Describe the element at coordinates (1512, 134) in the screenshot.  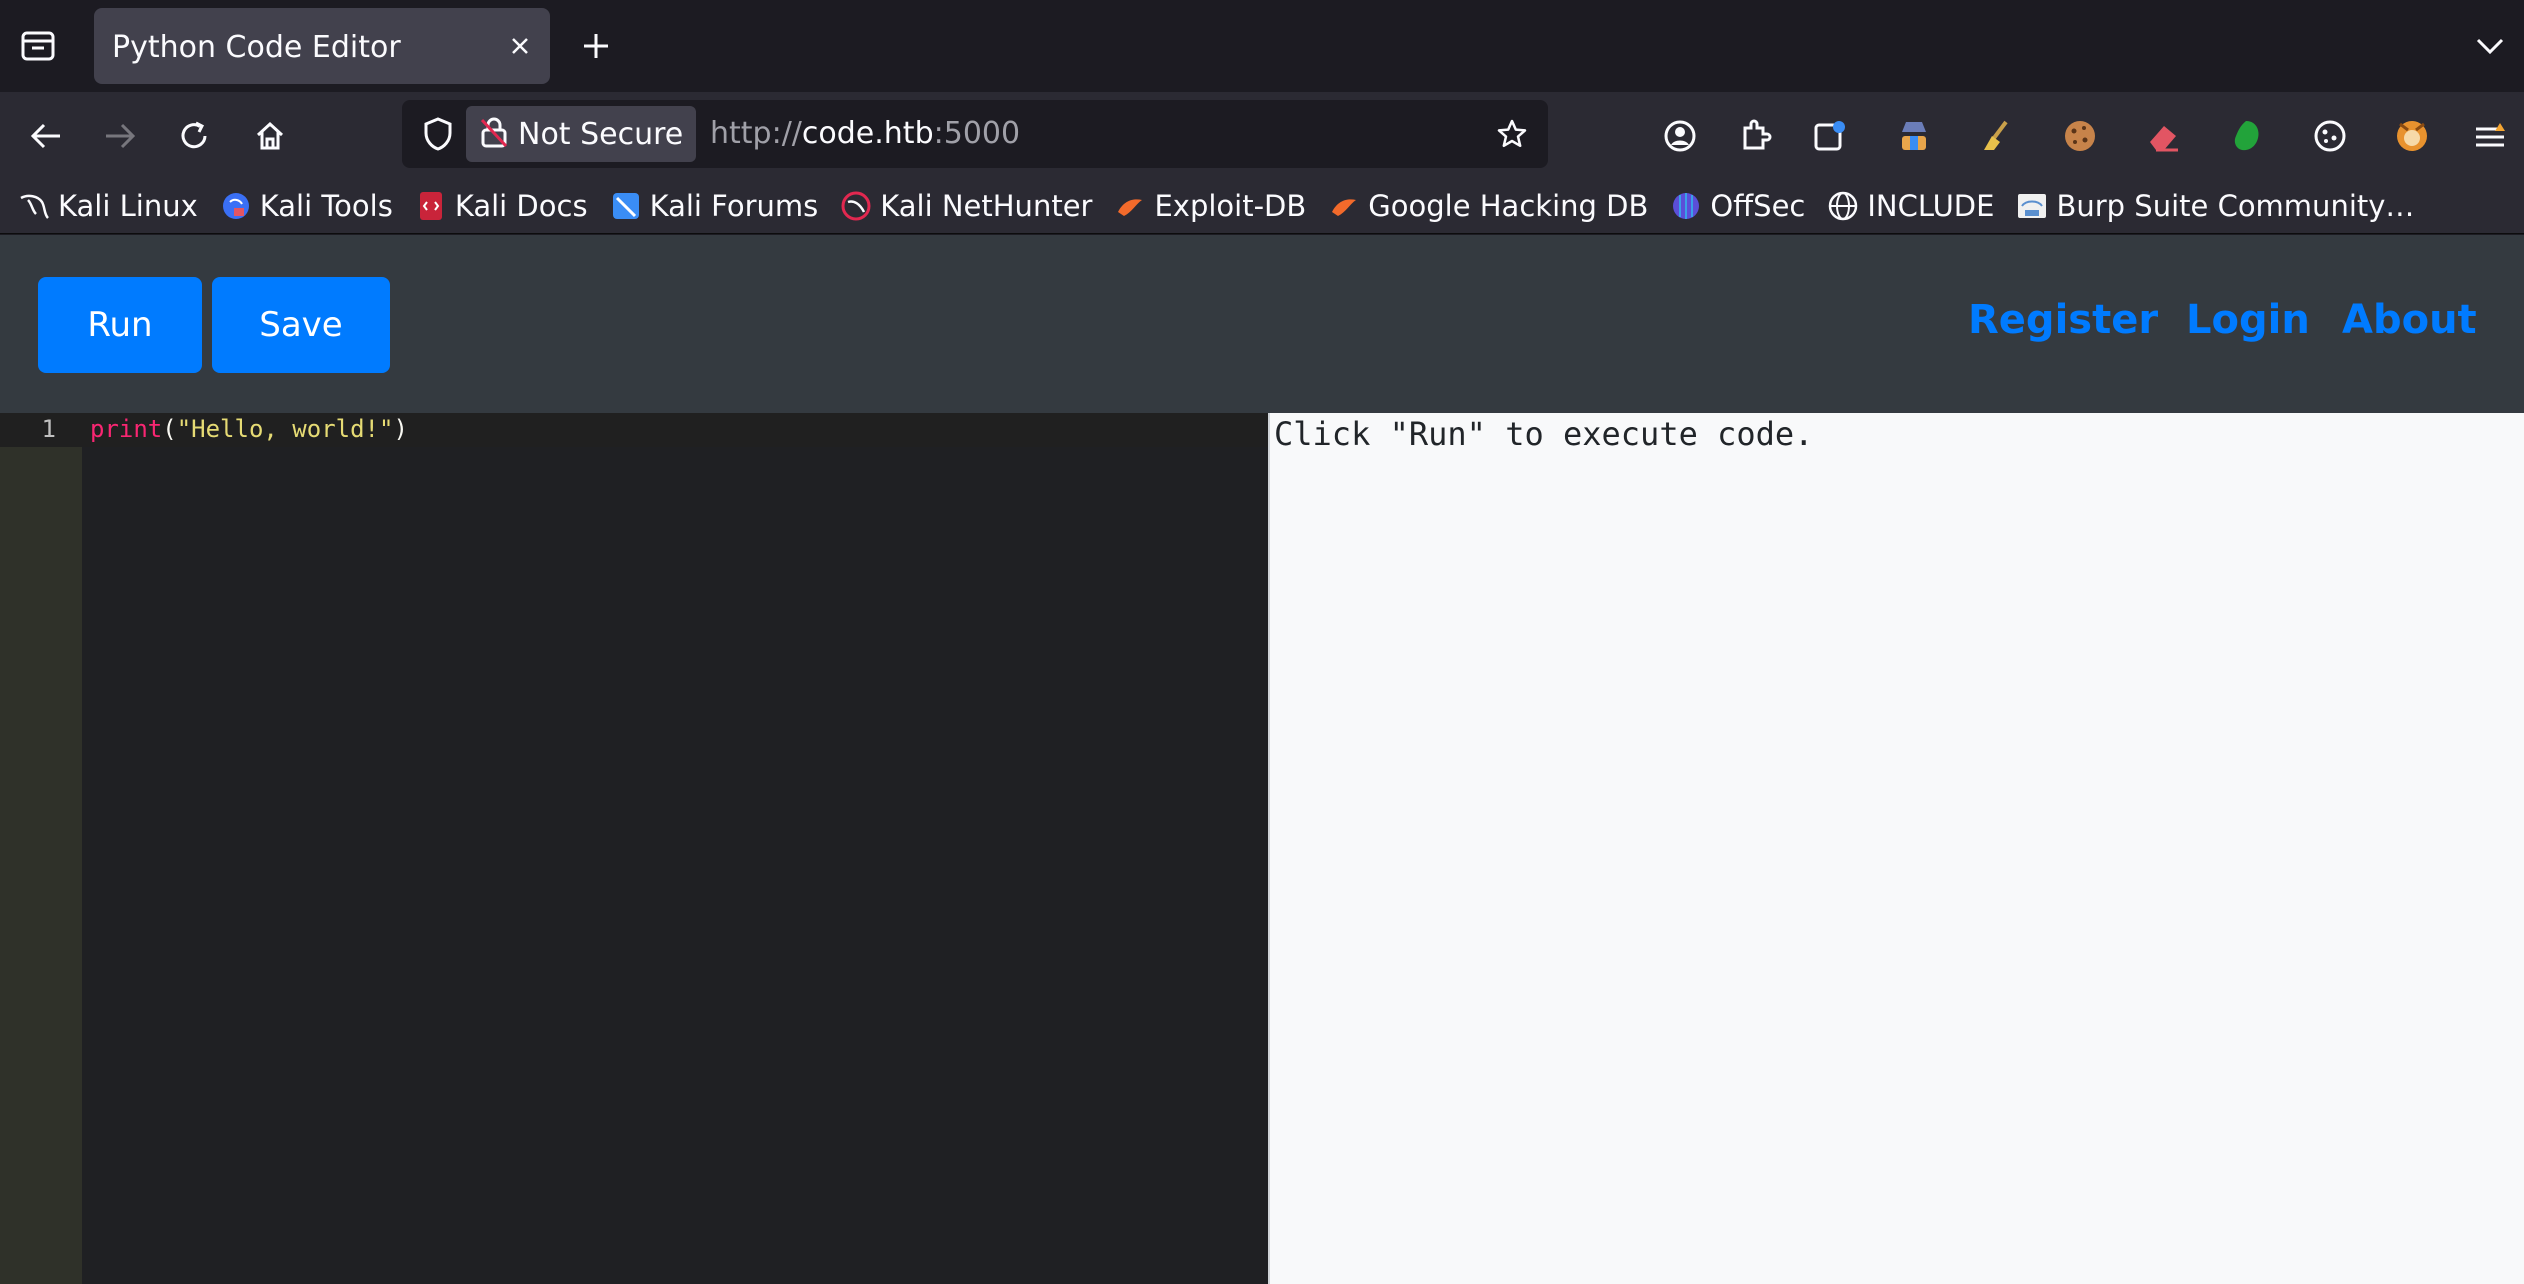
I see `bookmark-star-icon` at that location.